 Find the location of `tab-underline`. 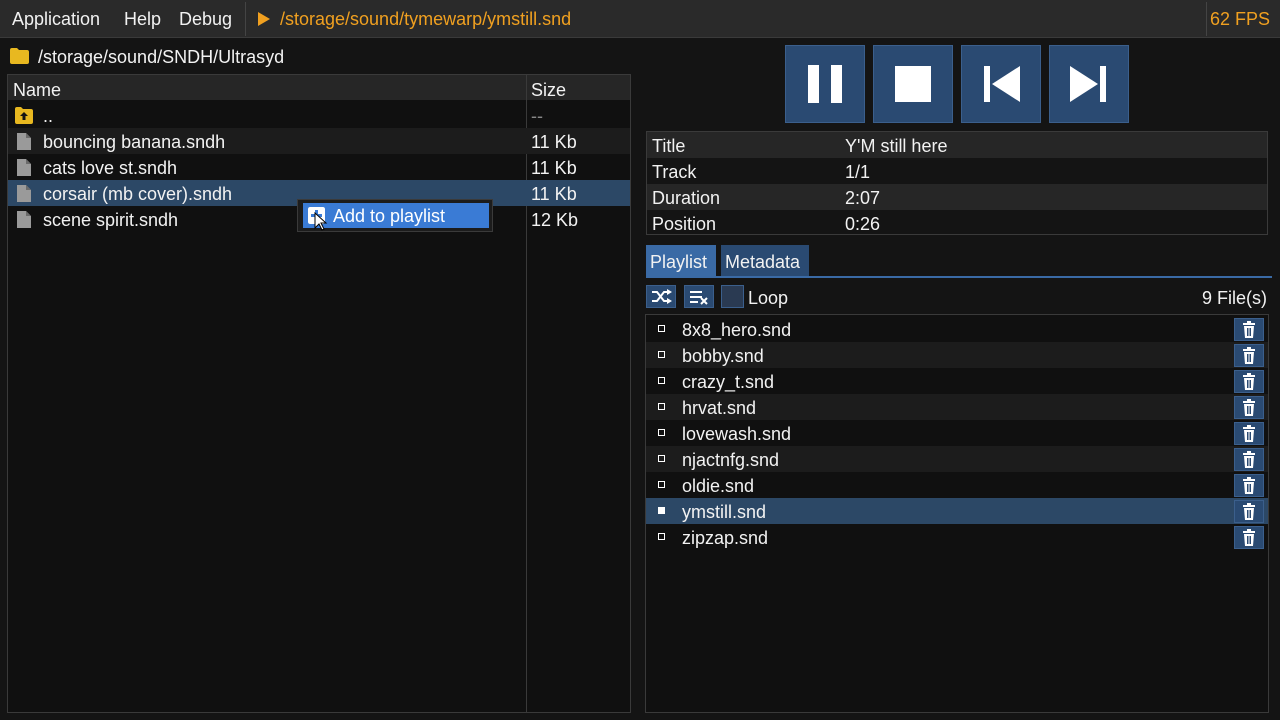

tab-underline is located at coordinates (959, 277).